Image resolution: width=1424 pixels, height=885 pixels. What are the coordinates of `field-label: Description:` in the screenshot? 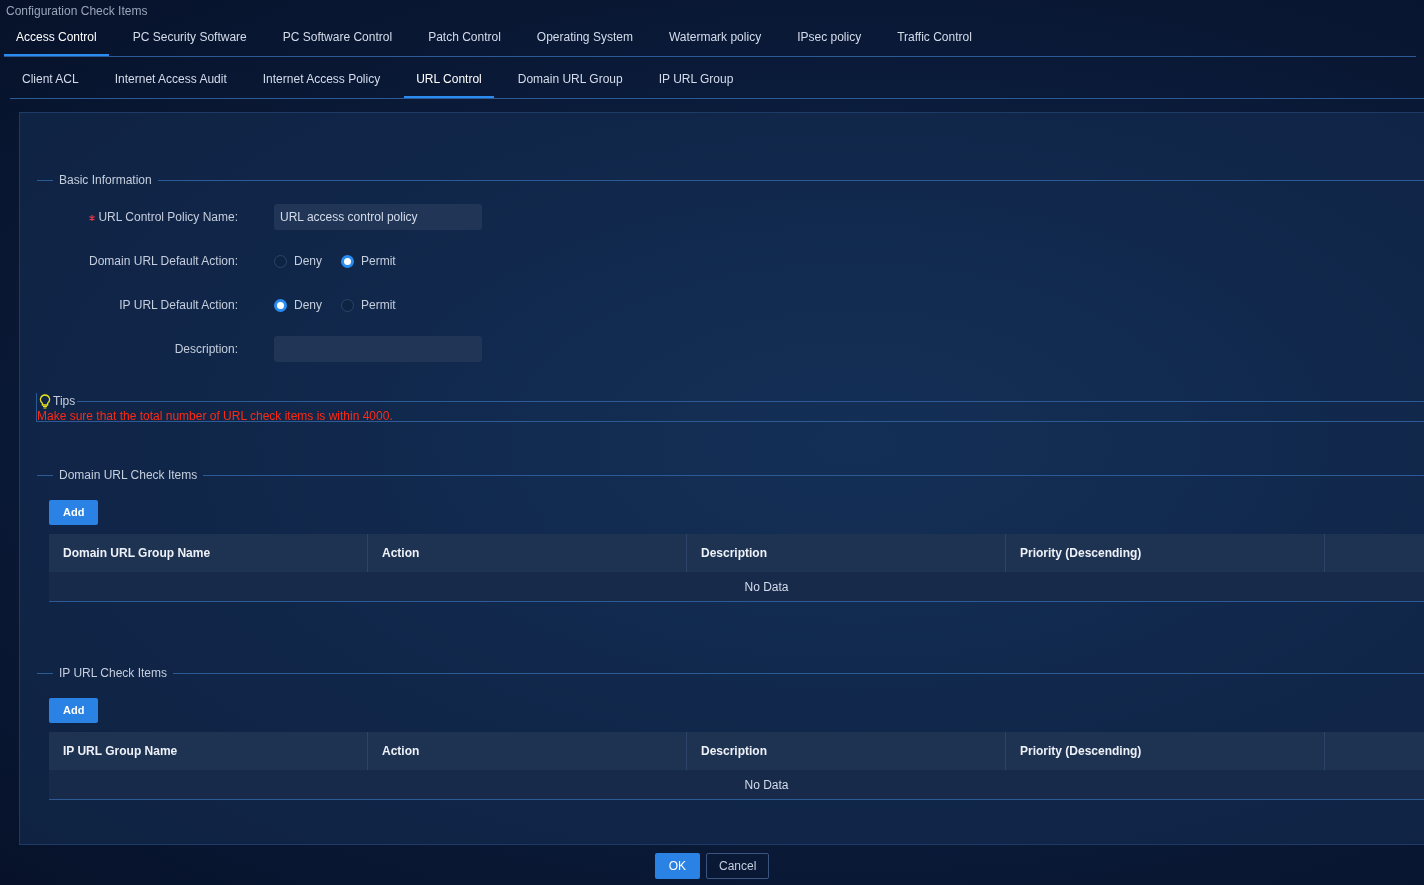 It's located at (206, 349).